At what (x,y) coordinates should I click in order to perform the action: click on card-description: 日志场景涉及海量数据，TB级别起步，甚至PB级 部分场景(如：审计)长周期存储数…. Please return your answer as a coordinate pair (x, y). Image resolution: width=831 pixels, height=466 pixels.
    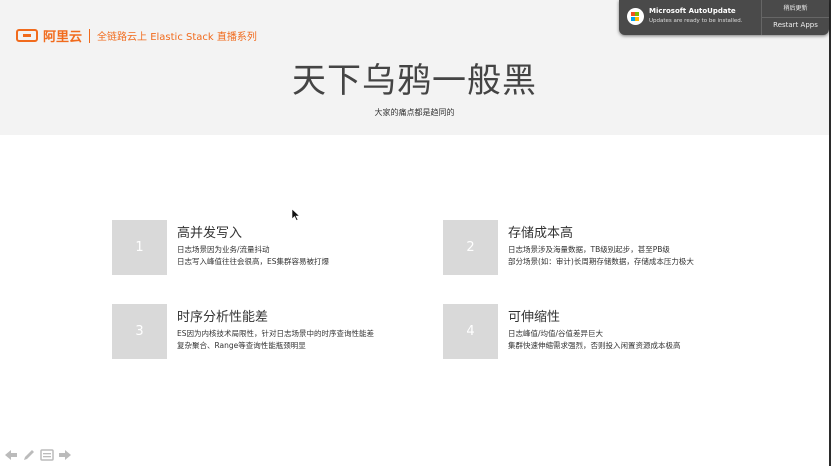
    Looking at the image, I should click on (601, 256).